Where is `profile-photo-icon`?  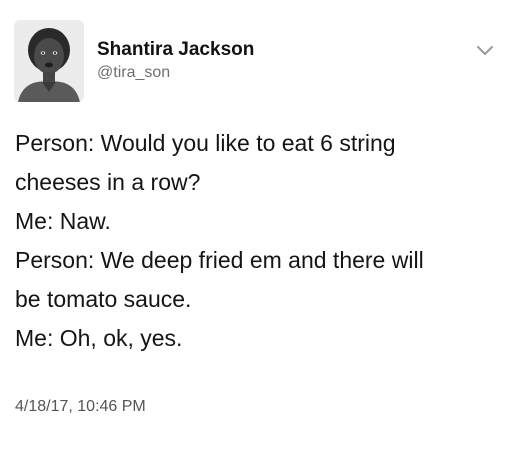
profile-photo-icon is located at coordinates (49, 61).